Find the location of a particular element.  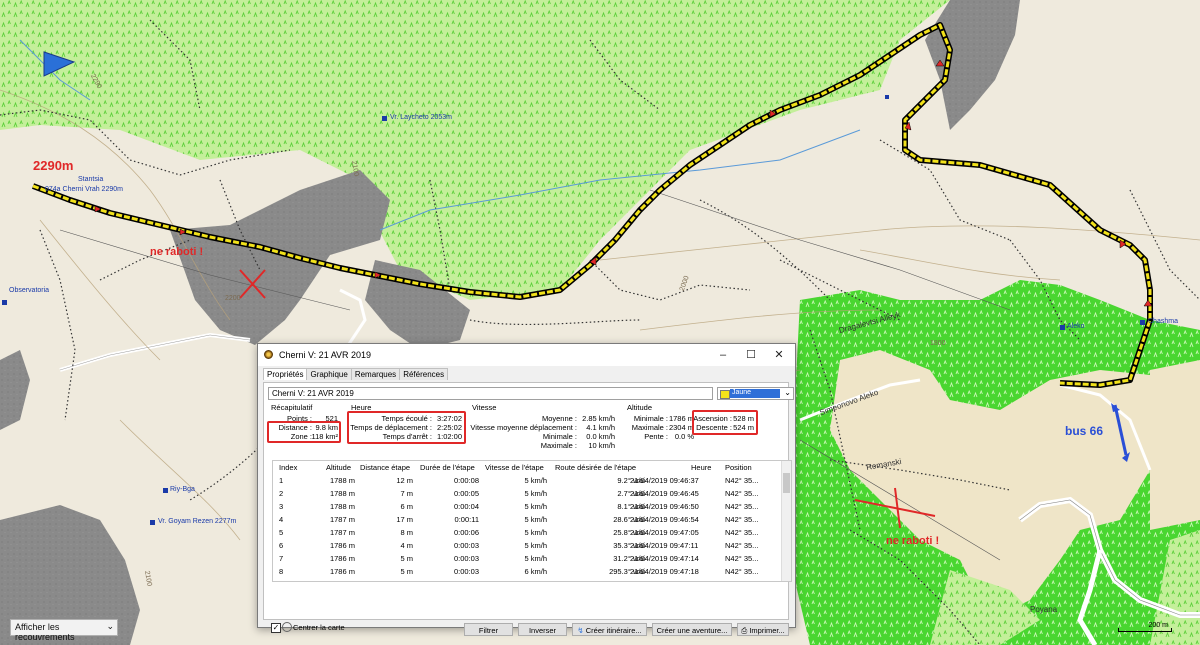

column-header: Route désirée de l'étape is located at coordinates (595, 467).